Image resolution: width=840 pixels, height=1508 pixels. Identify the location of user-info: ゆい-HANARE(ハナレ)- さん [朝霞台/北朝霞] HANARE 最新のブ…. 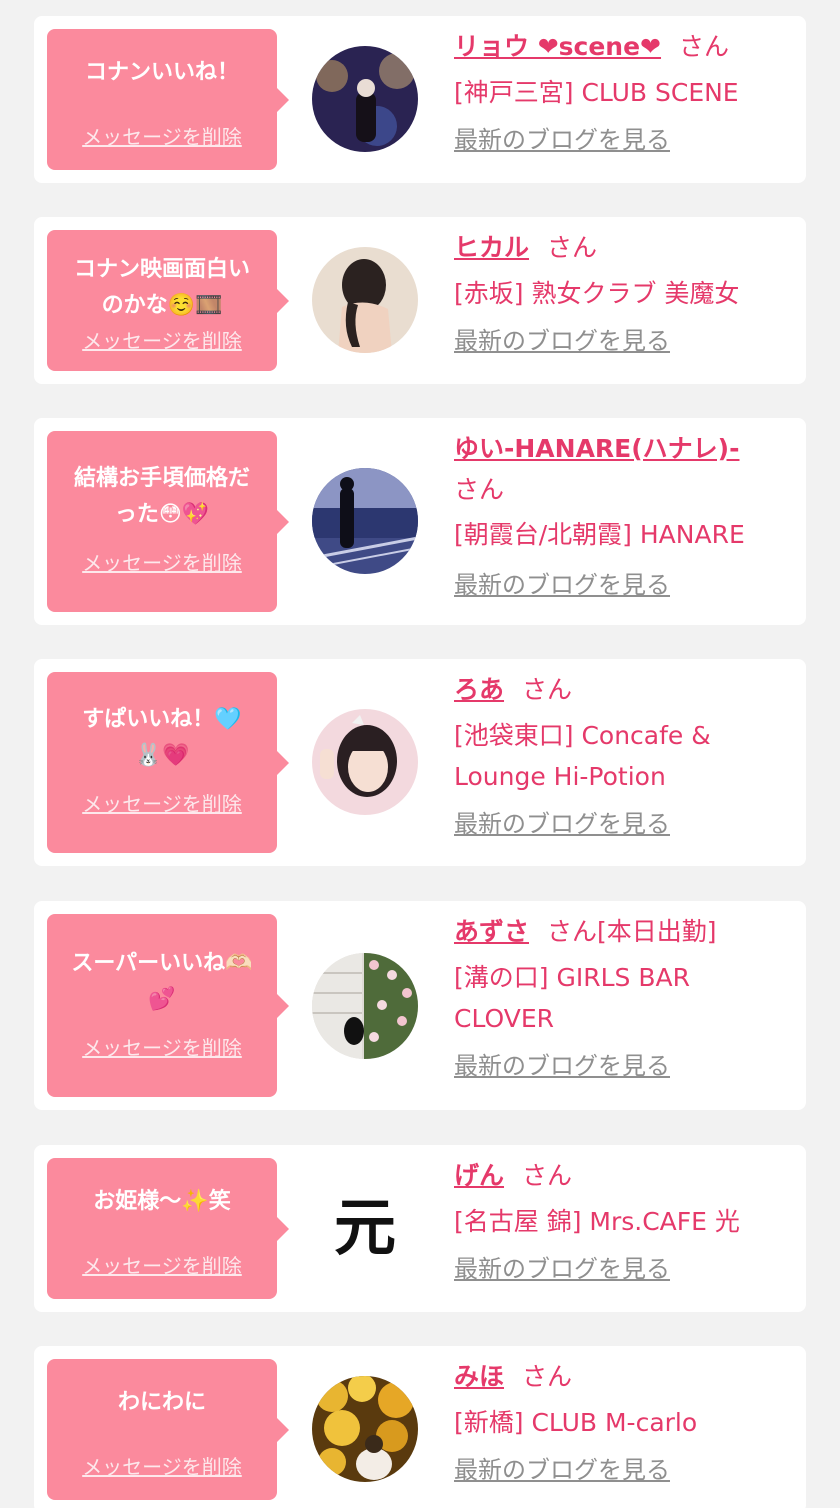
(619, 514).